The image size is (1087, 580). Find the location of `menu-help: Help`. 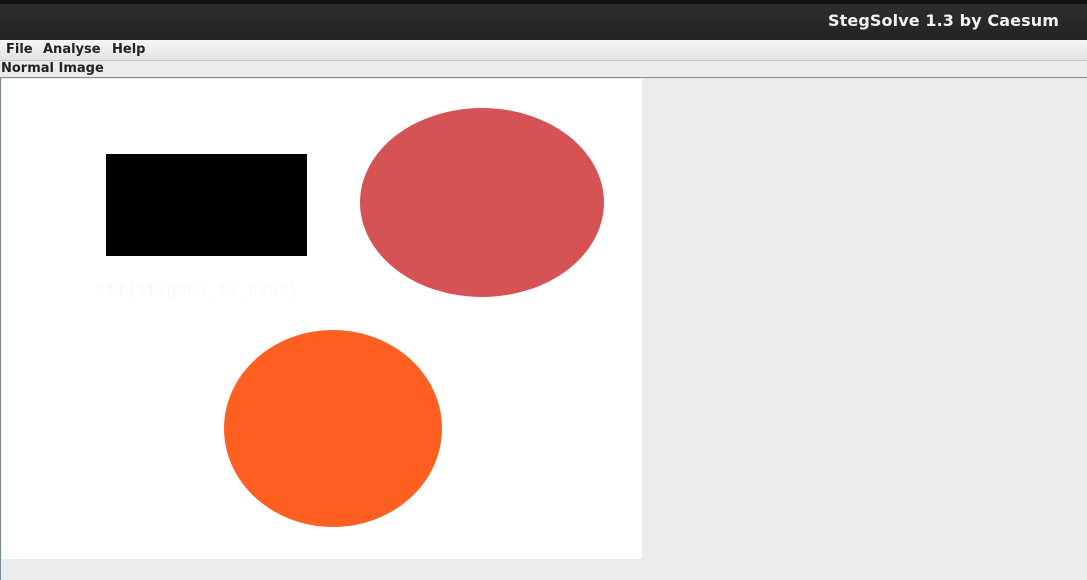

menu-help: Help is located at coordinates (128, 49).